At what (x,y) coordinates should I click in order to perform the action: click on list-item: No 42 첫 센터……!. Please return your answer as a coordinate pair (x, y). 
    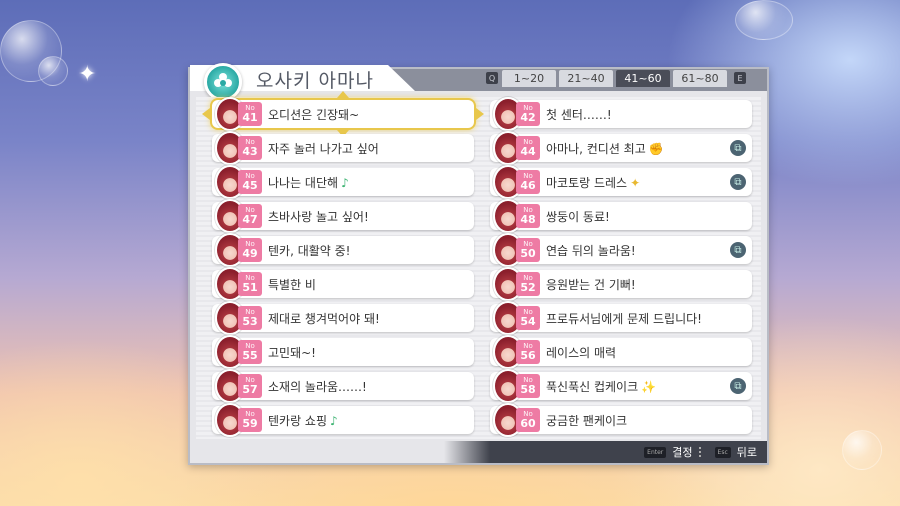
    Looking at the image, I should click on (621, 114).